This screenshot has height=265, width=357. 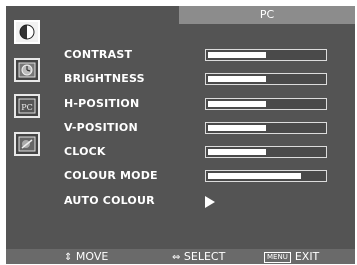 I want to click on move-hint-label: MOVE, so click(x=92, y=256).